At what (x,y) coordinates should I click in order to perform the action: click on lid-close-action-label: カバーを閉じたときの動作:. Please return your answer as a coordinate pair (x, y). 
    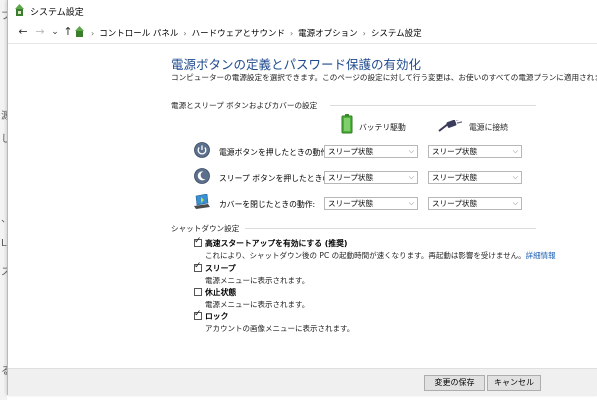
    Looking at the image, I should click on (267, 204).